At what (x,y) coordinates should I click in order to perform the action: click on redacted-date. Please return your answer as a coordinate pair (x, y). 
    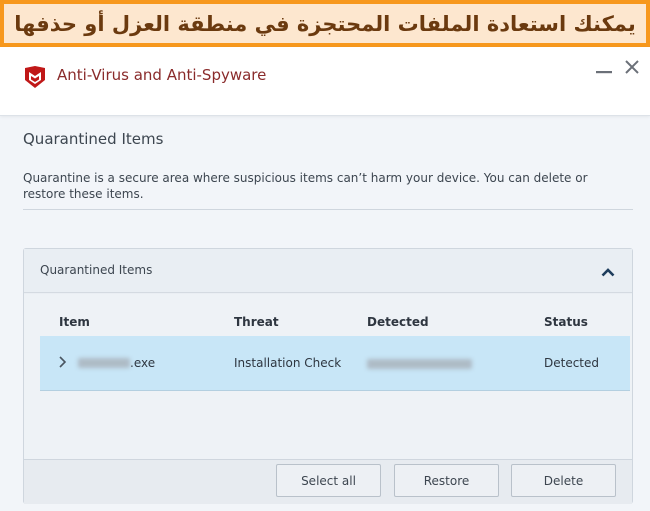
    Looking at the image, I should click on (419, 364).